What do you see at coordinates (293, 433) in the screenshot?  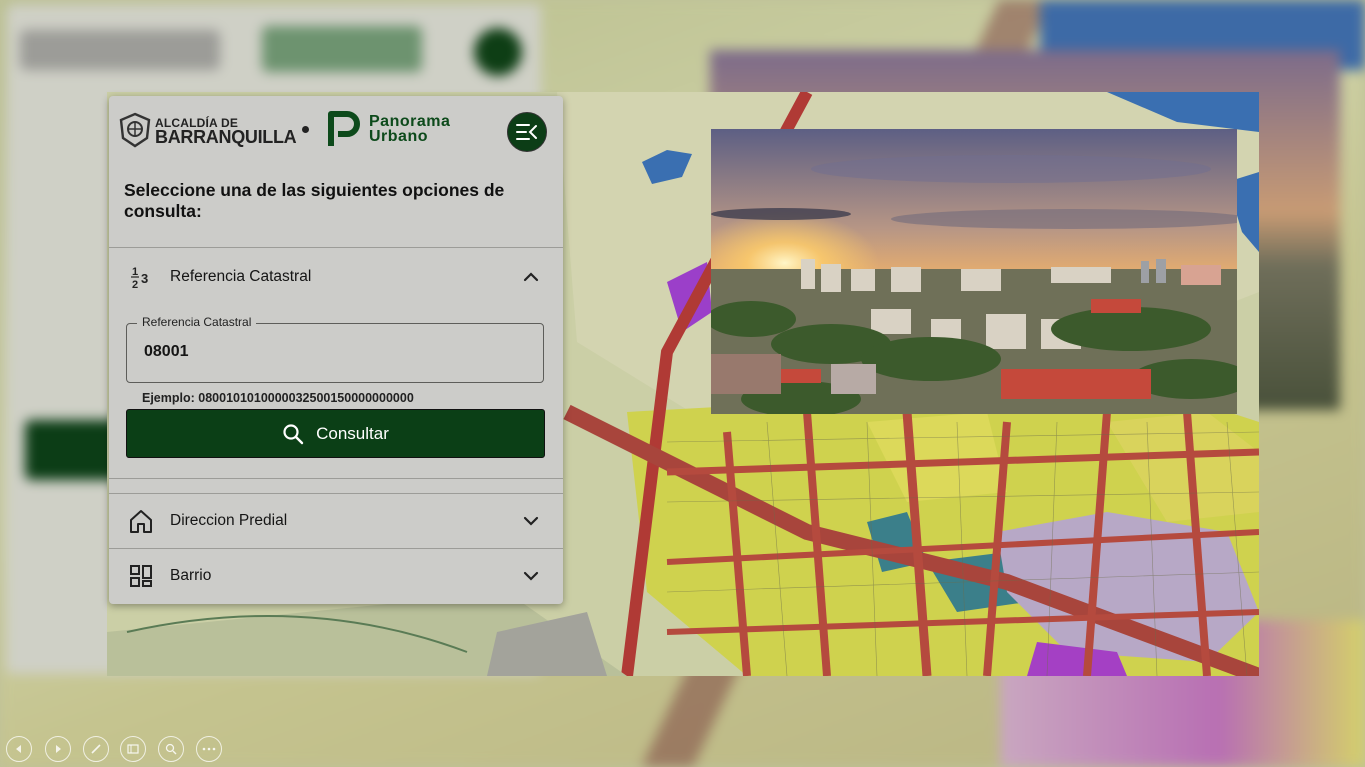 I see `search-icon` at bounding box center [293, 433].